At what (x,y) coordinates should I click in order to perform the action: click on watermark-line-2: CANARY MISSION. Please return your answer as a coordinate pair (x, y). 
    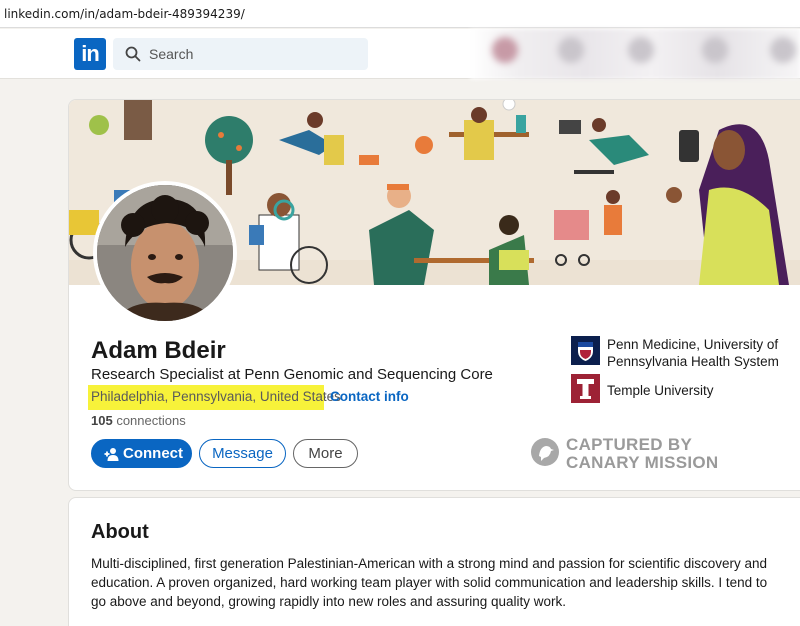
    Looking at the image, I should click on (642, 462).